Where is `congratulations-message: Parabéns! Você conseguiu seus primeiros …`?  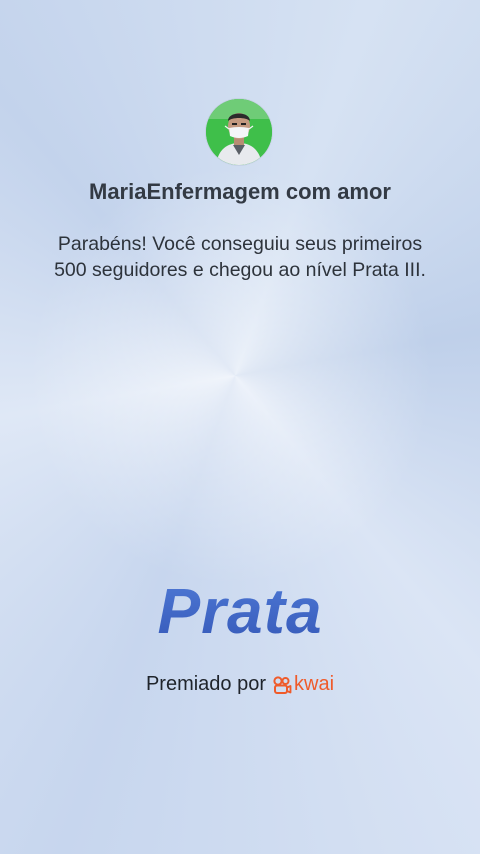
congratulations-message: Parabéns! Você conseguiu seus primeiros … is located at coordinates (240, 257).